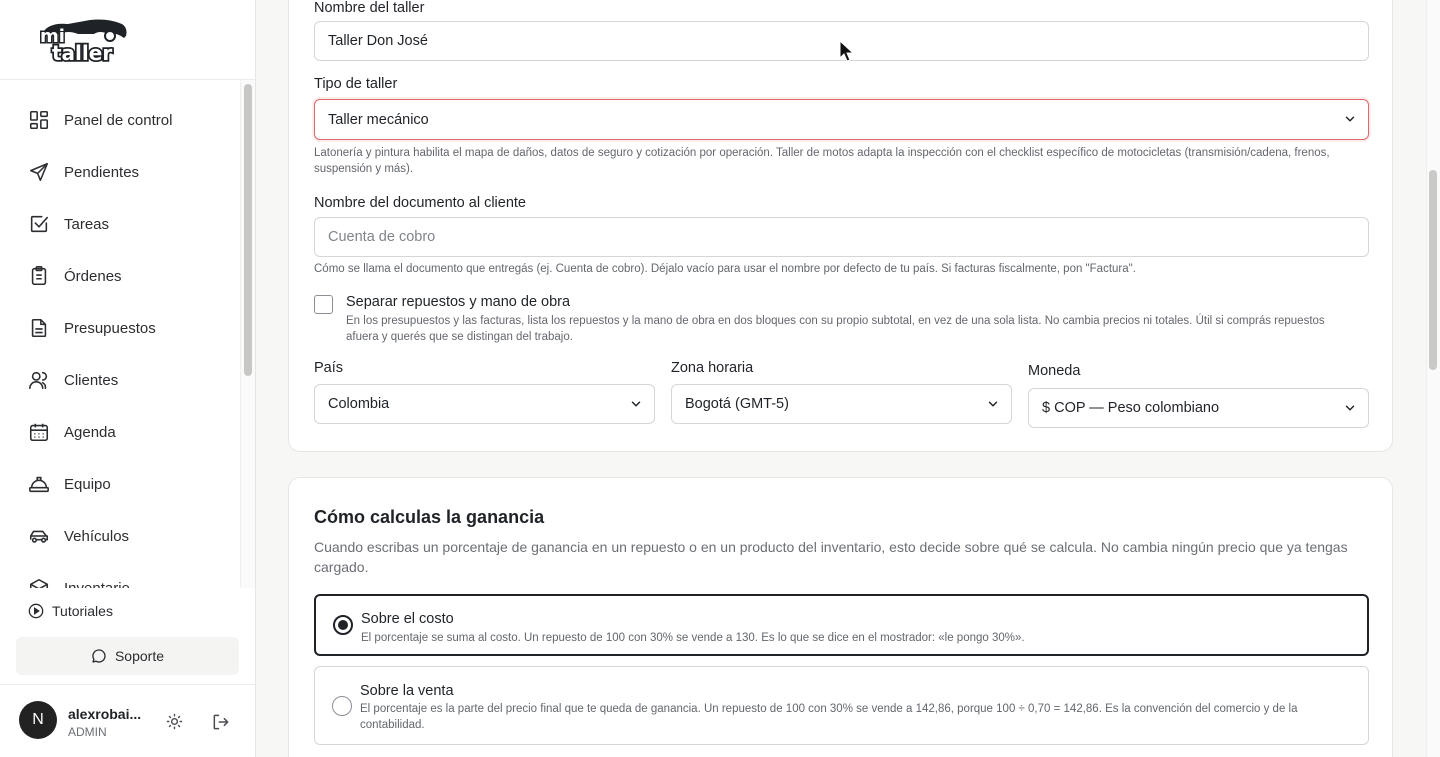  Describe the element at coordinates (323, 304) in the screenshot. I see `separate-parts-checkbox` at that location.